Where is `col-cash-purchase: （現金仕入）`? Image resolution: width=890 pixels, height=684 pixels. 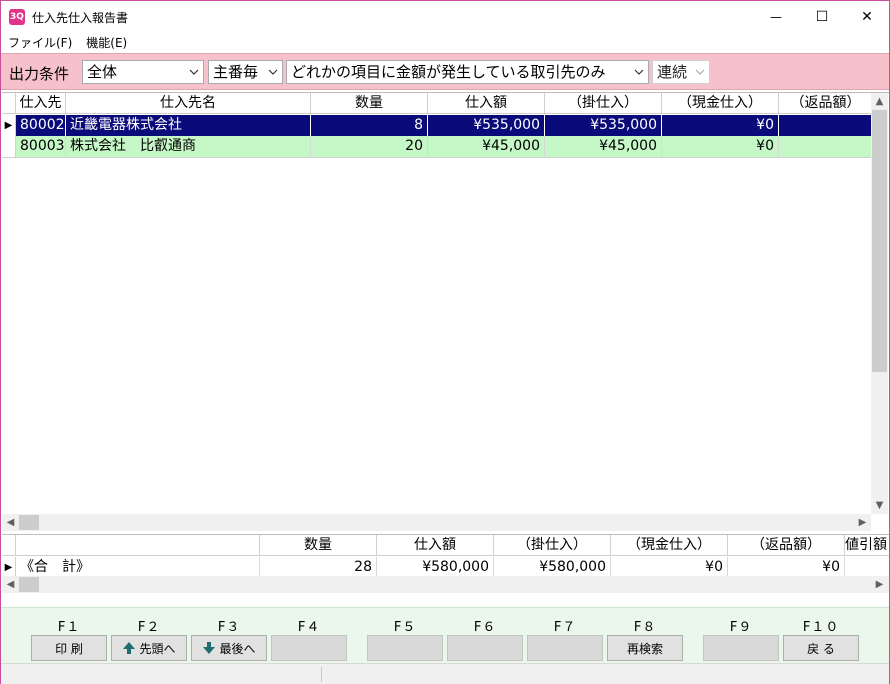 col-cash-purchase: （現金仕入） is located at coordinates (720, 103).